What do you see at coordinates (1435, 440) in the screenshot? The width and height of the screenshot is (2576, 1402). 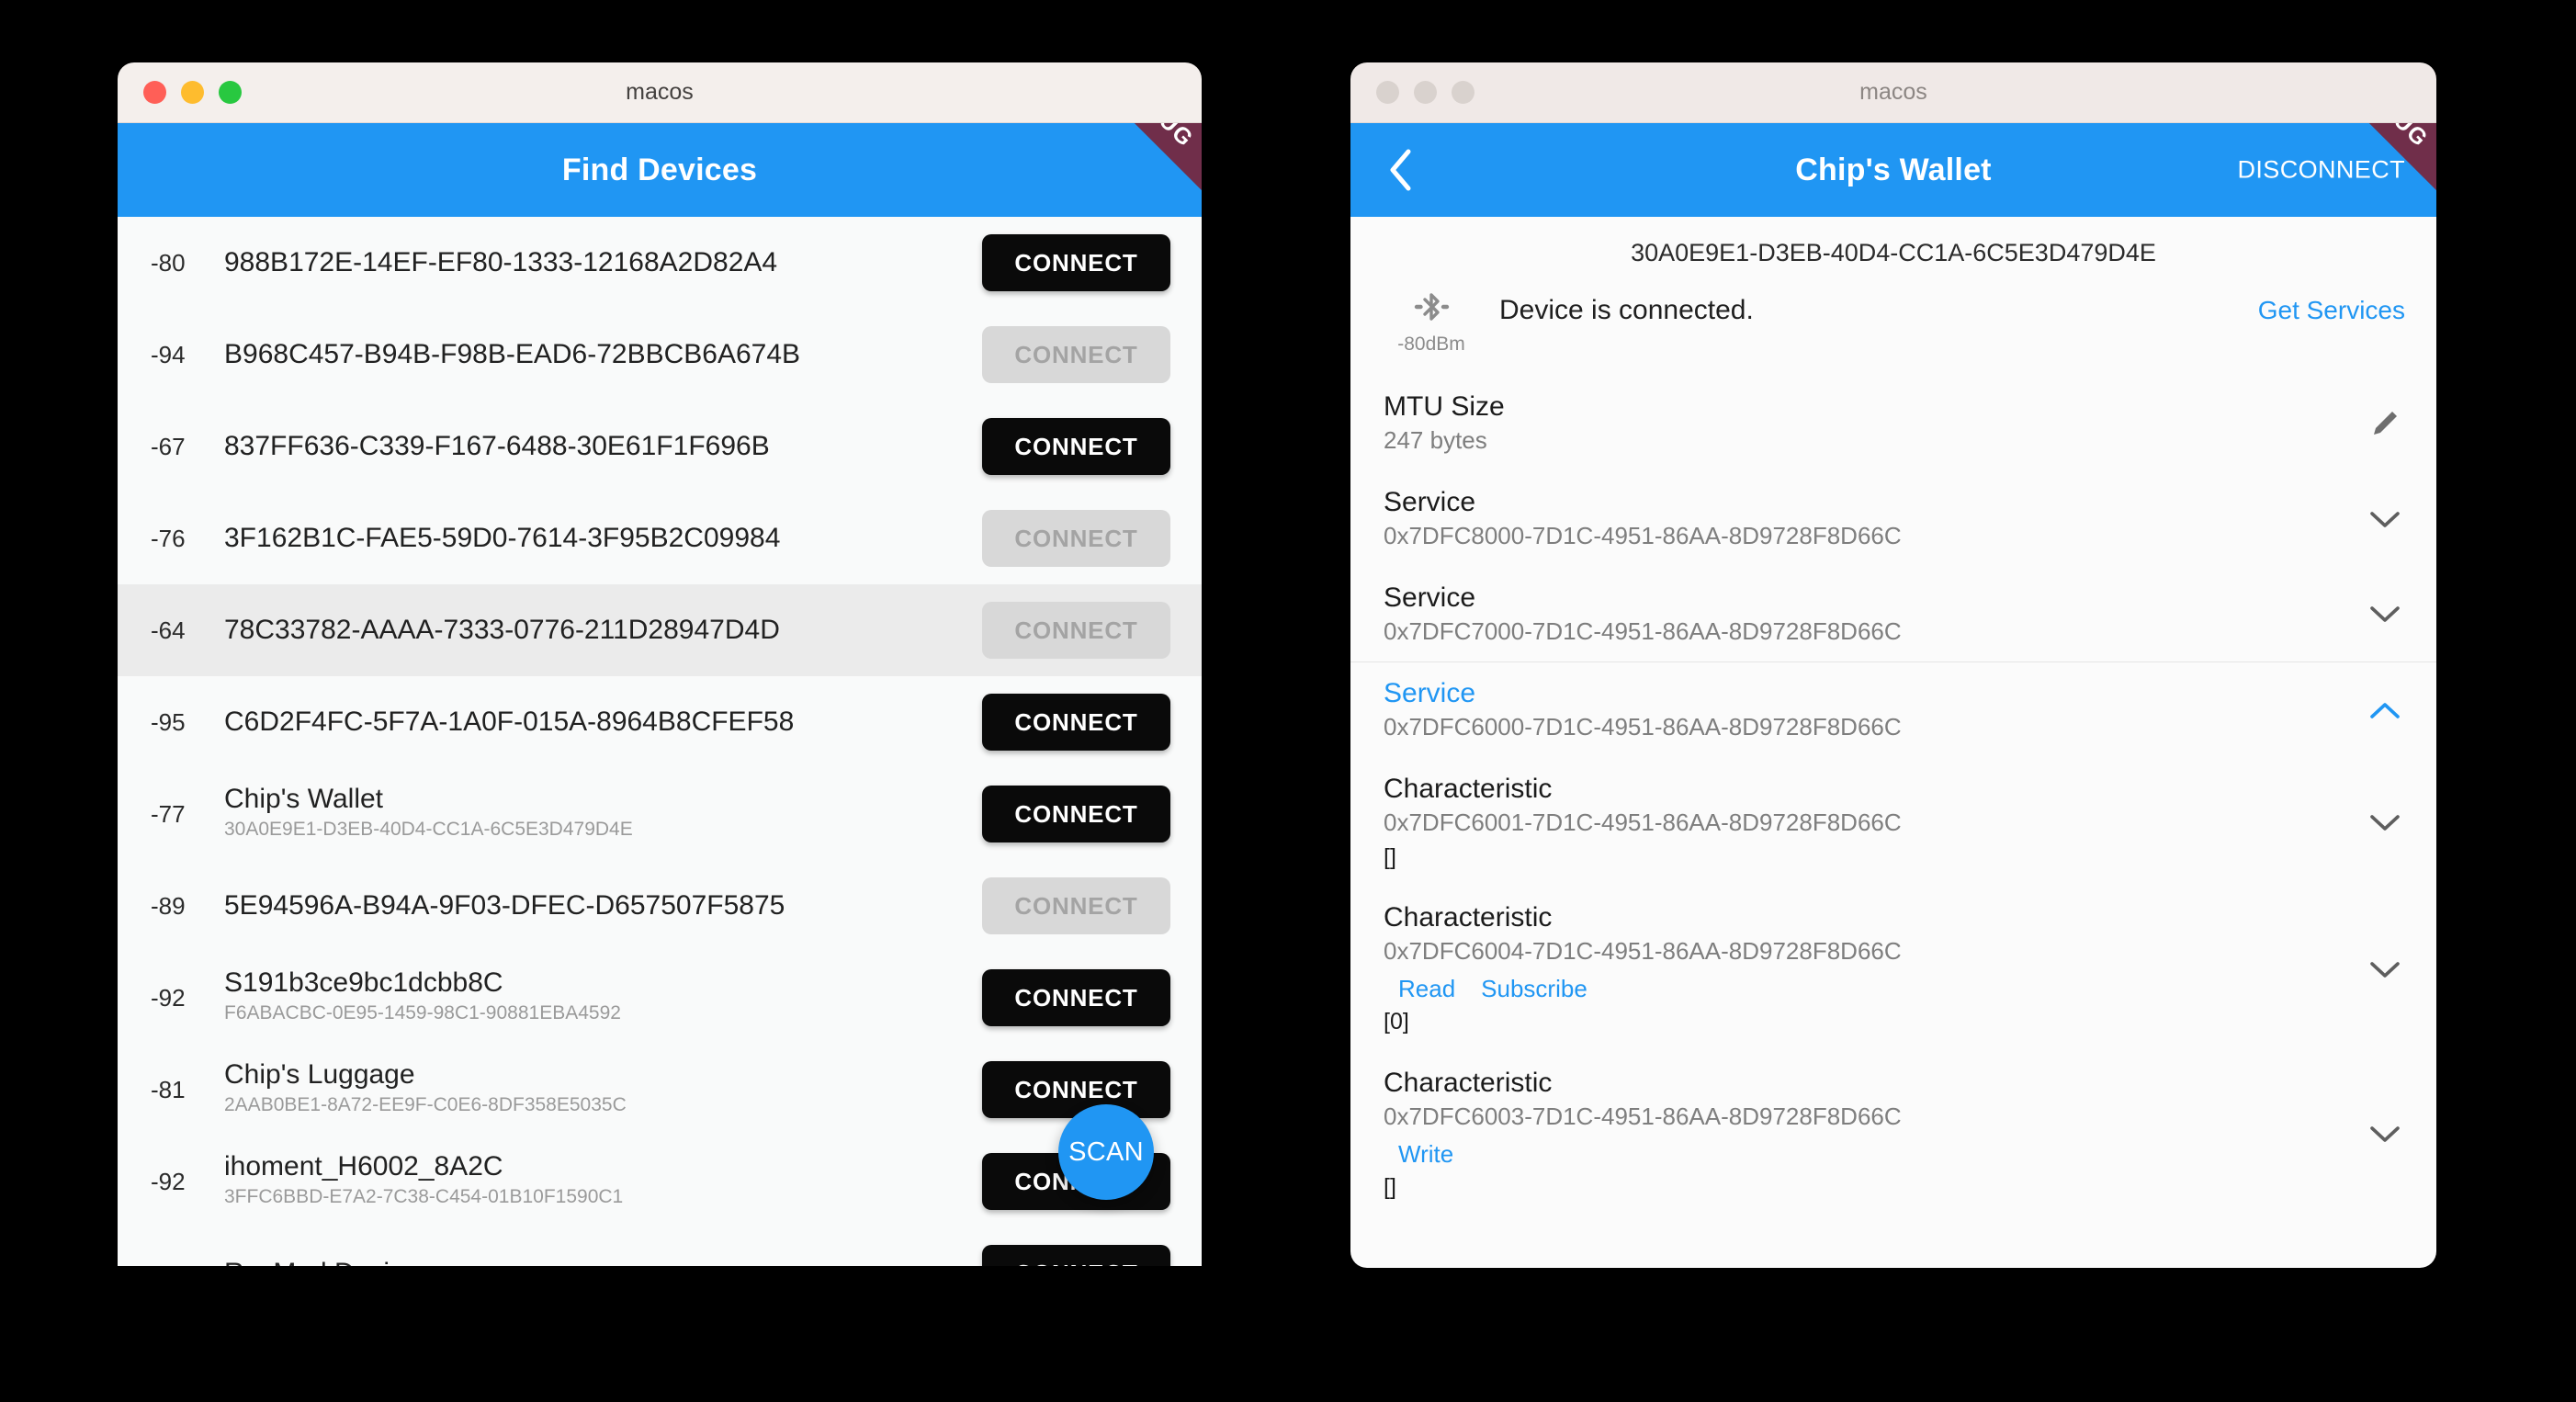 I see `mtu-size-value: 247 bytes` at bounding box center [1435, 440].